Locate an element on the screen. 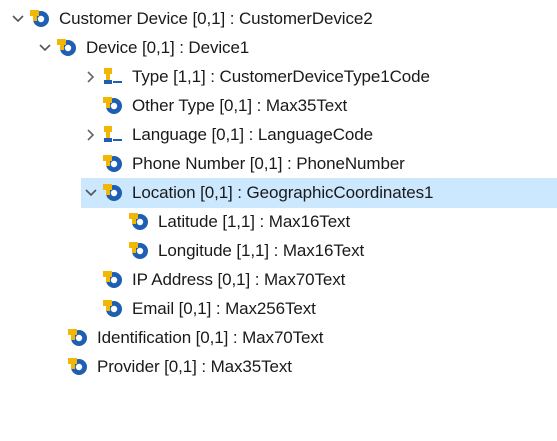  tree-node-email: Email [0,1] : Max256Text is located at coordinates (208, 309).